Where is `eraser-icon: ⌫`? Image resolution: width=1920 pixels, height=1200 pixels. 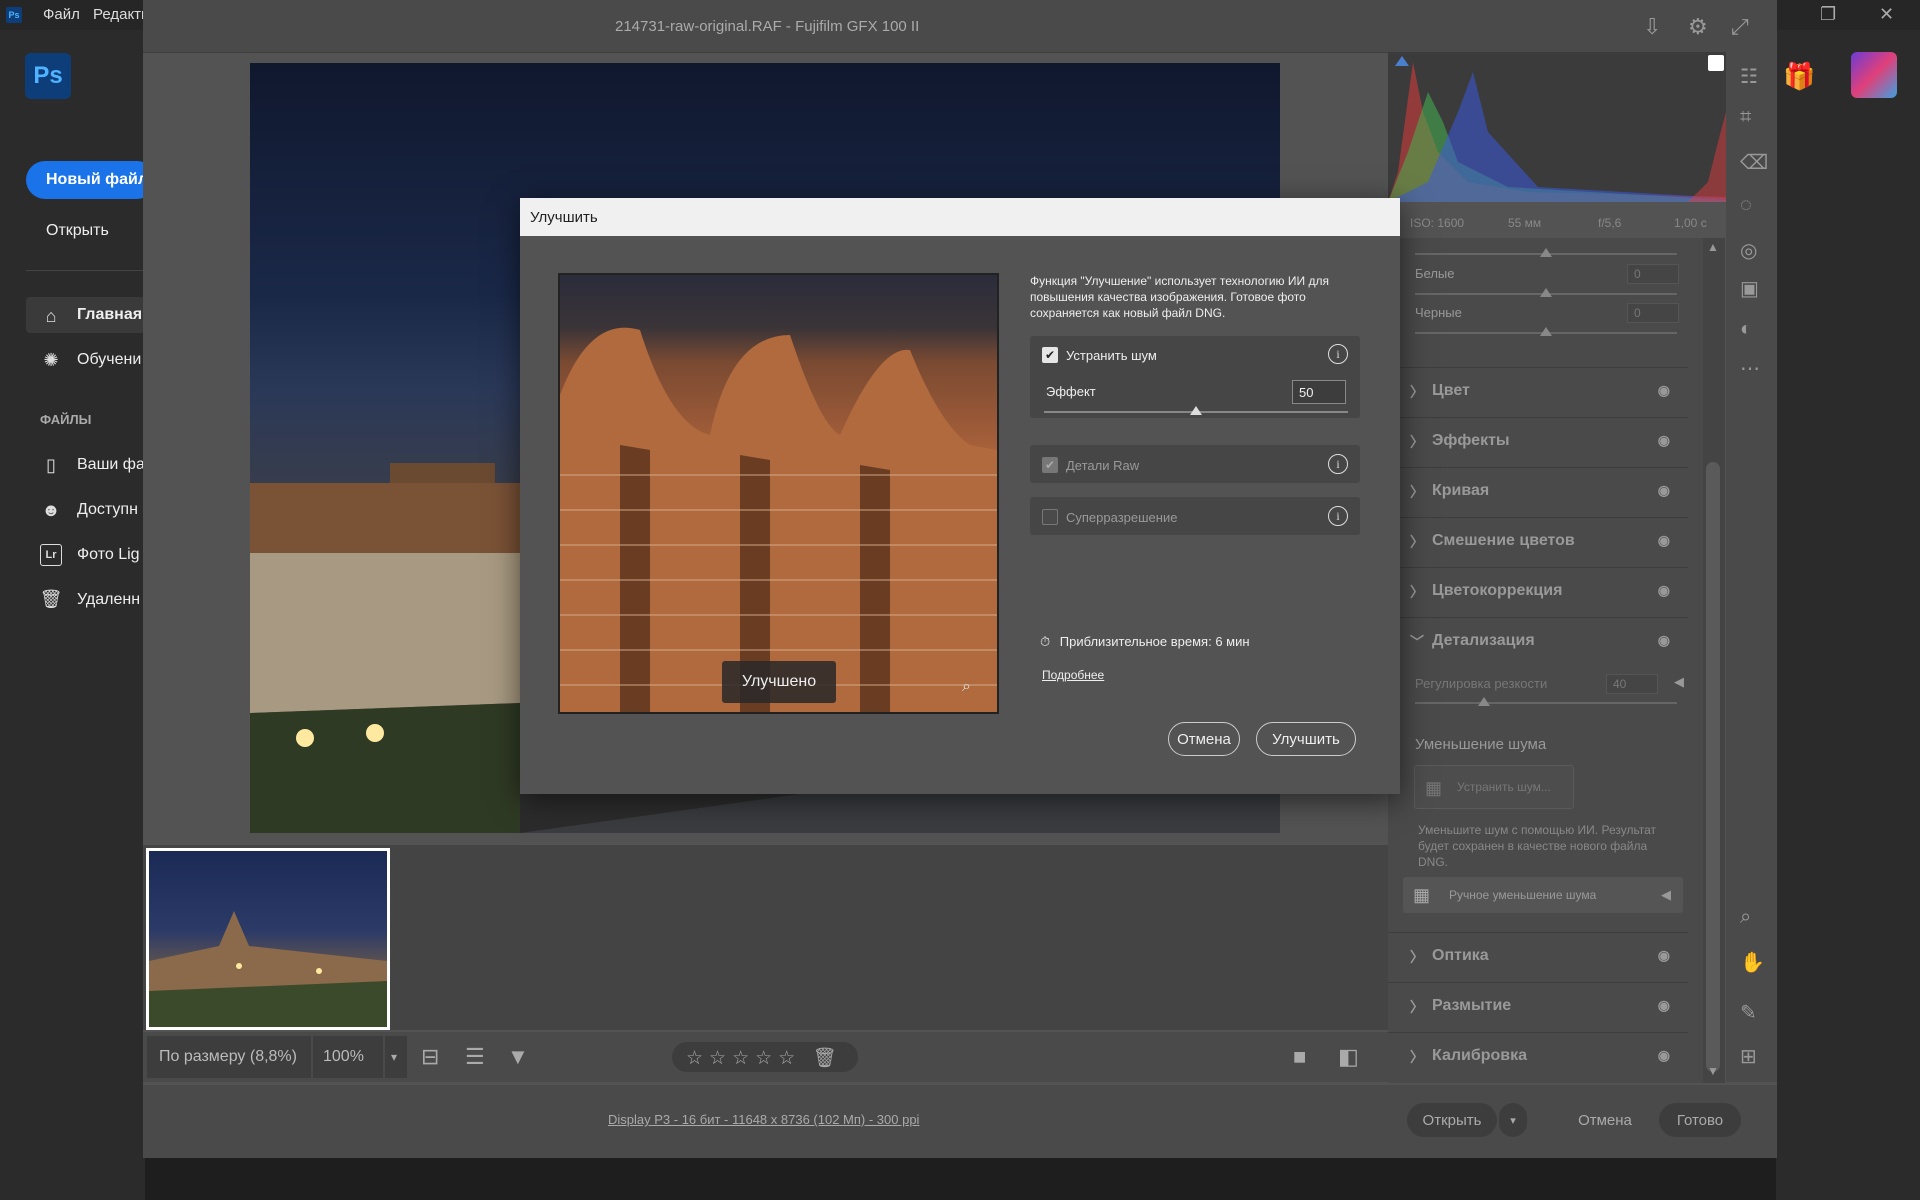
eraser-icon: ⌫ is located at coordinates (1754, 162).